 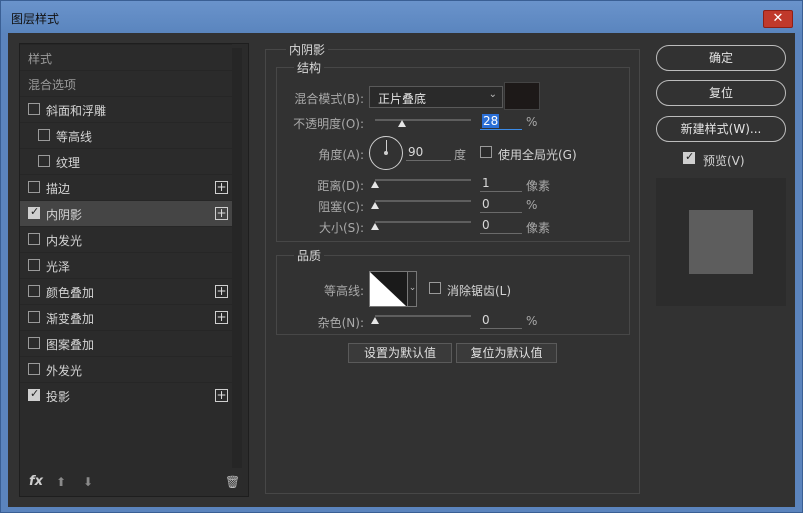 What do you see at coordinates (375, 184) in the screenshot?
I see `distance-slider-thumb` at bounding box center [375, 184].